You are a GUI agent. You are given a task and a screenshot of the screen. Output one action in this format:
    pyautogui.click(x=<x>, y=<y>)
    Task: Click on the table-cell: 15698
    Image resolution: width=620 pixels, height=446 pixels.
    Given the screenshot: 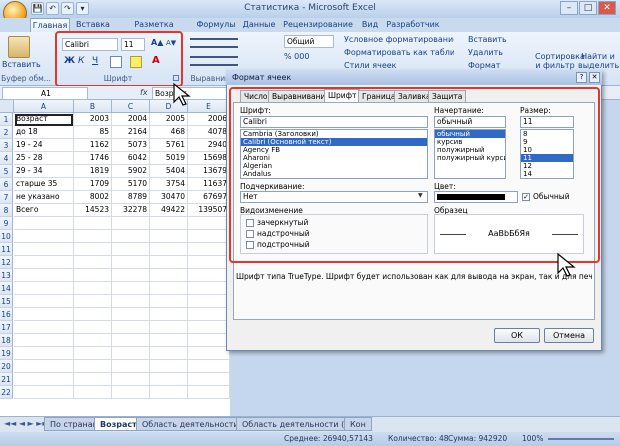 What is the action you would take?
    pyautogui.click(x=209, y=158)
    